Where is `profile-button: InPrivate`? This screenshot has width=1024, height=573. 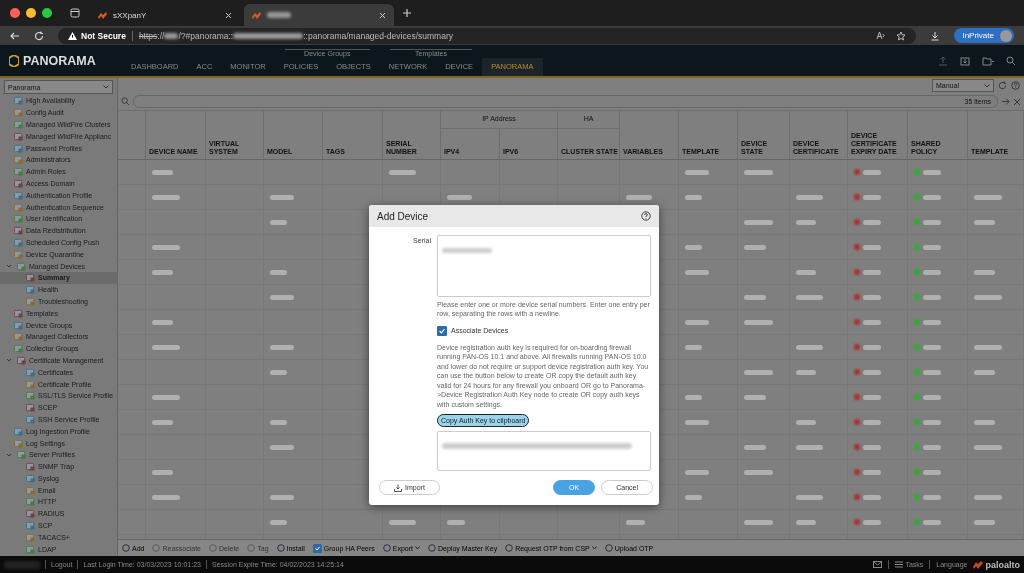 profile-button: InPrivate is located at coordinates (984, 35).